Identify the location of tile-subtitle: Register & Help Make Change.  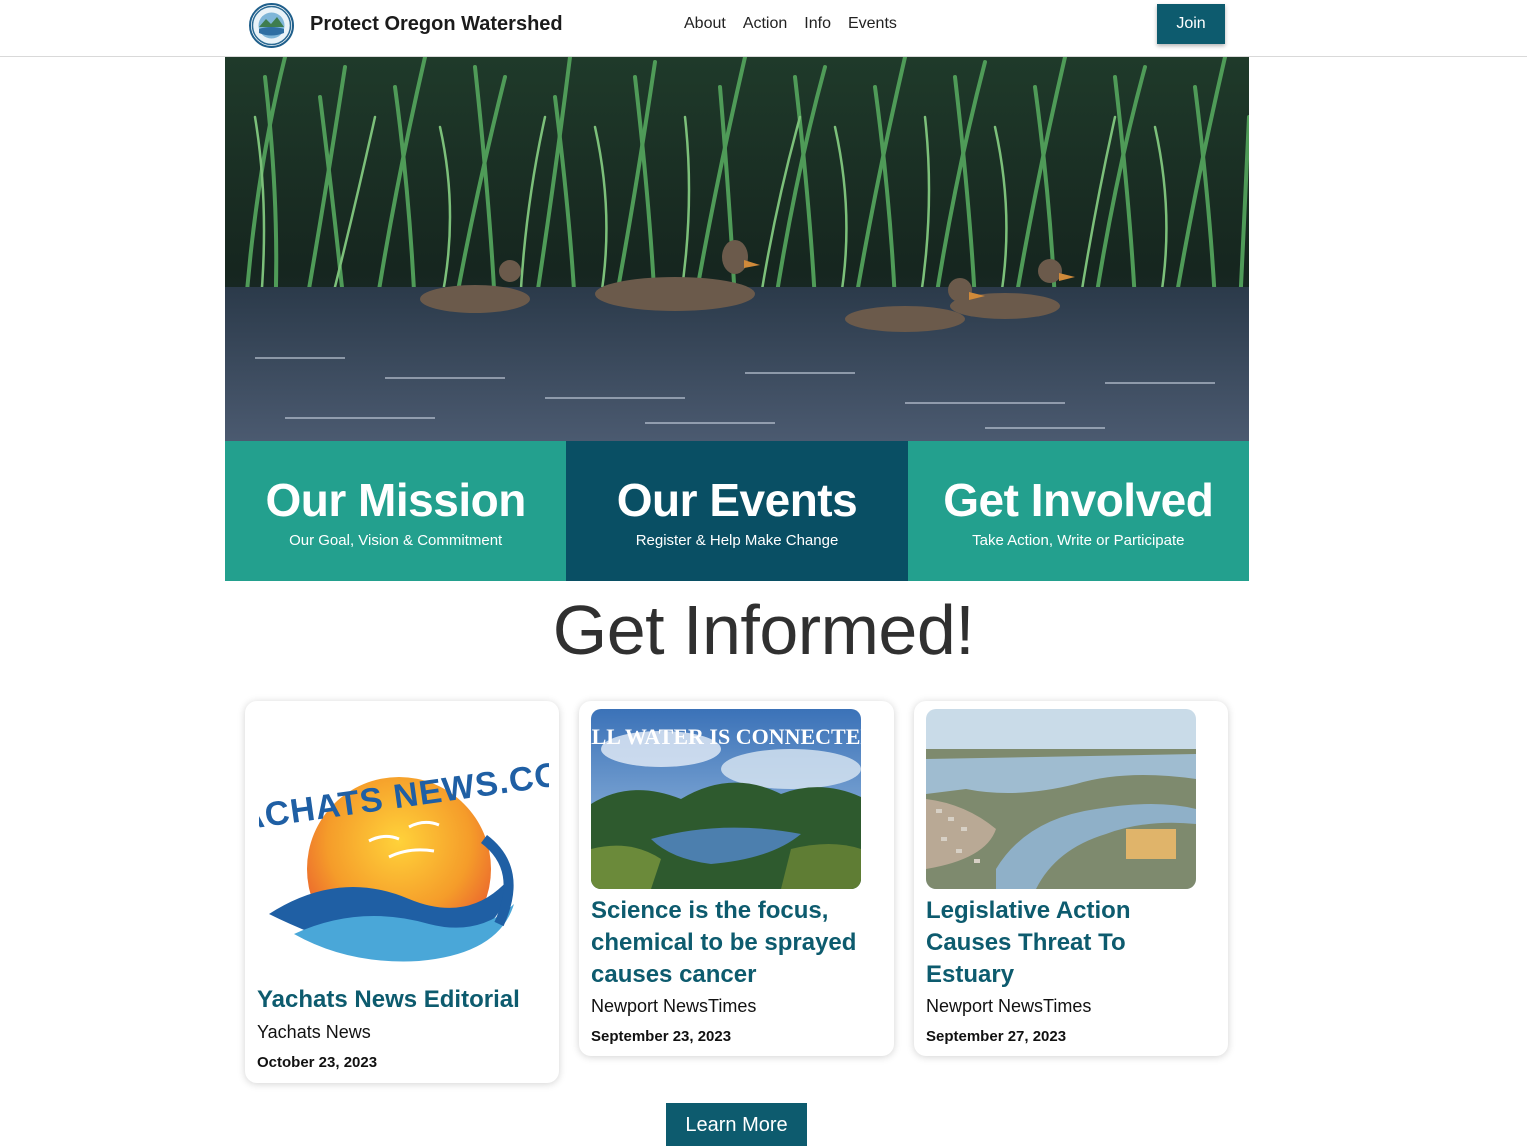
(737, 540).